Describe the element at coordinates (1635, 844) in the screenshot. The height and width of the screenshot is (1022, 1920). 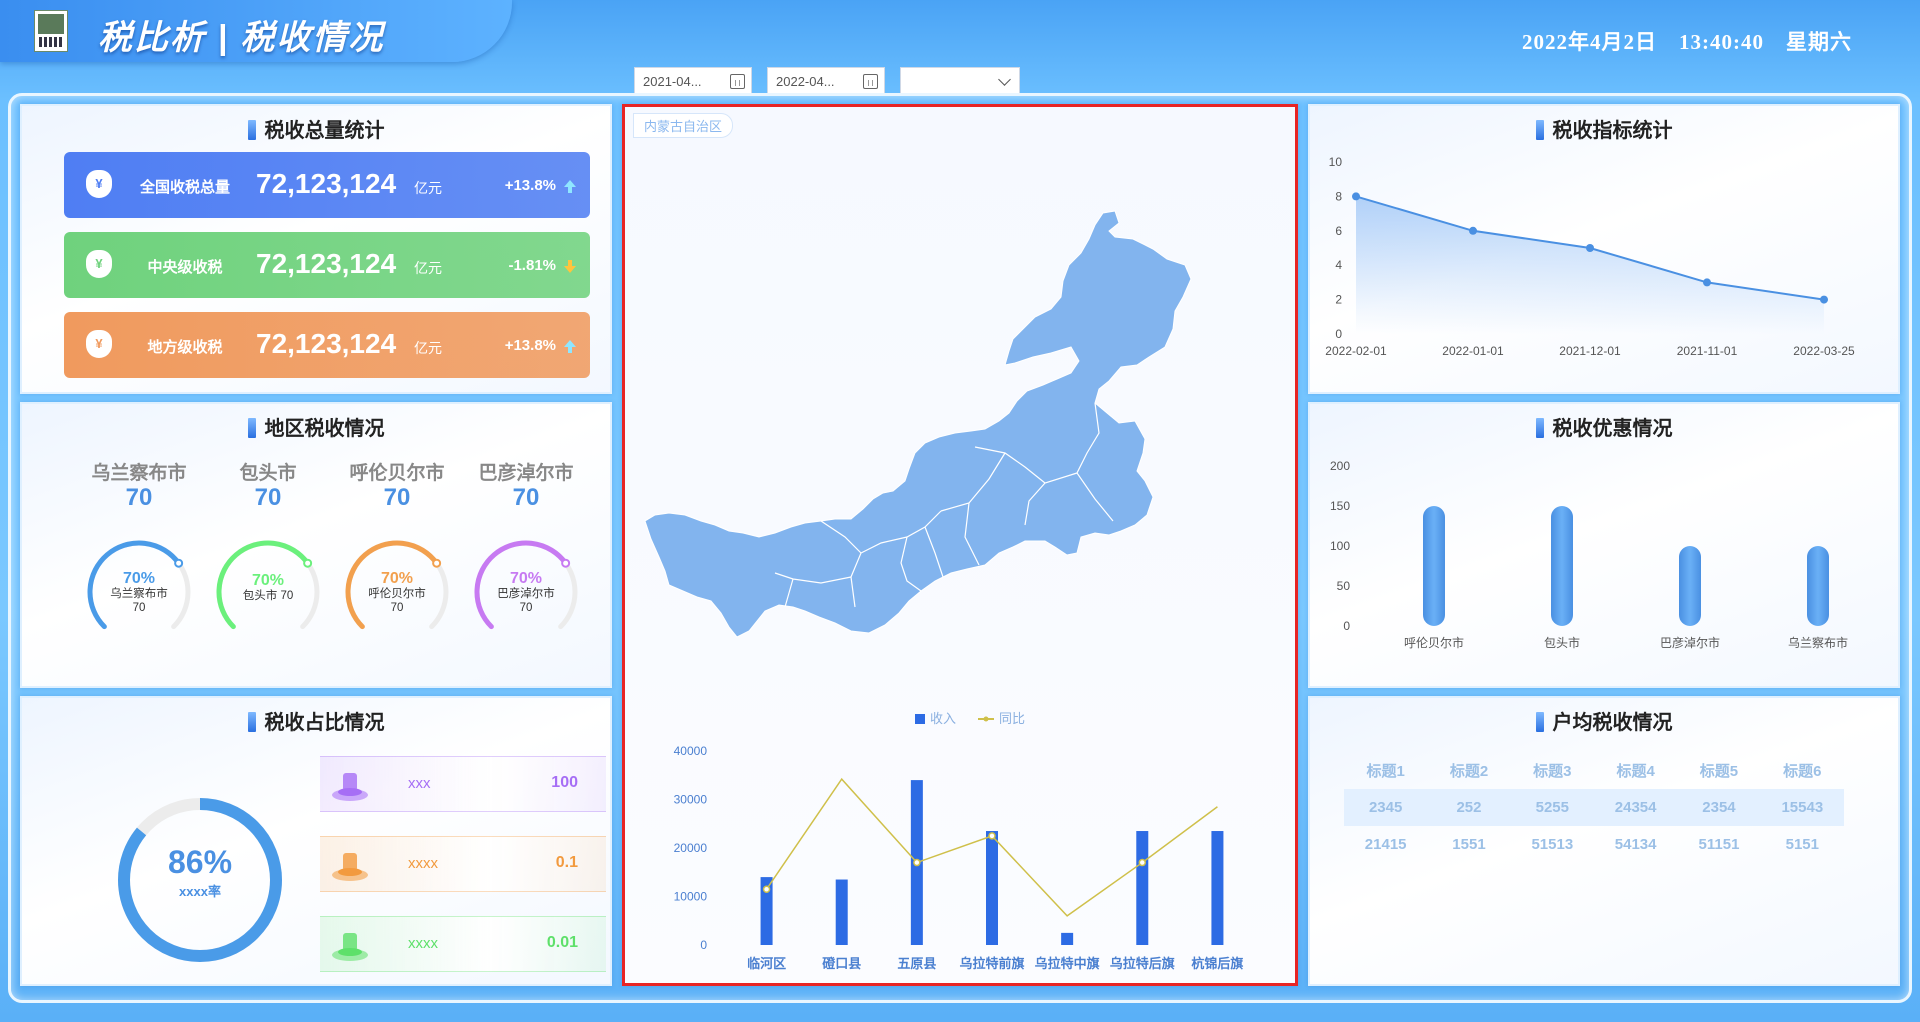
I see `table-cell: 54134` at that location.